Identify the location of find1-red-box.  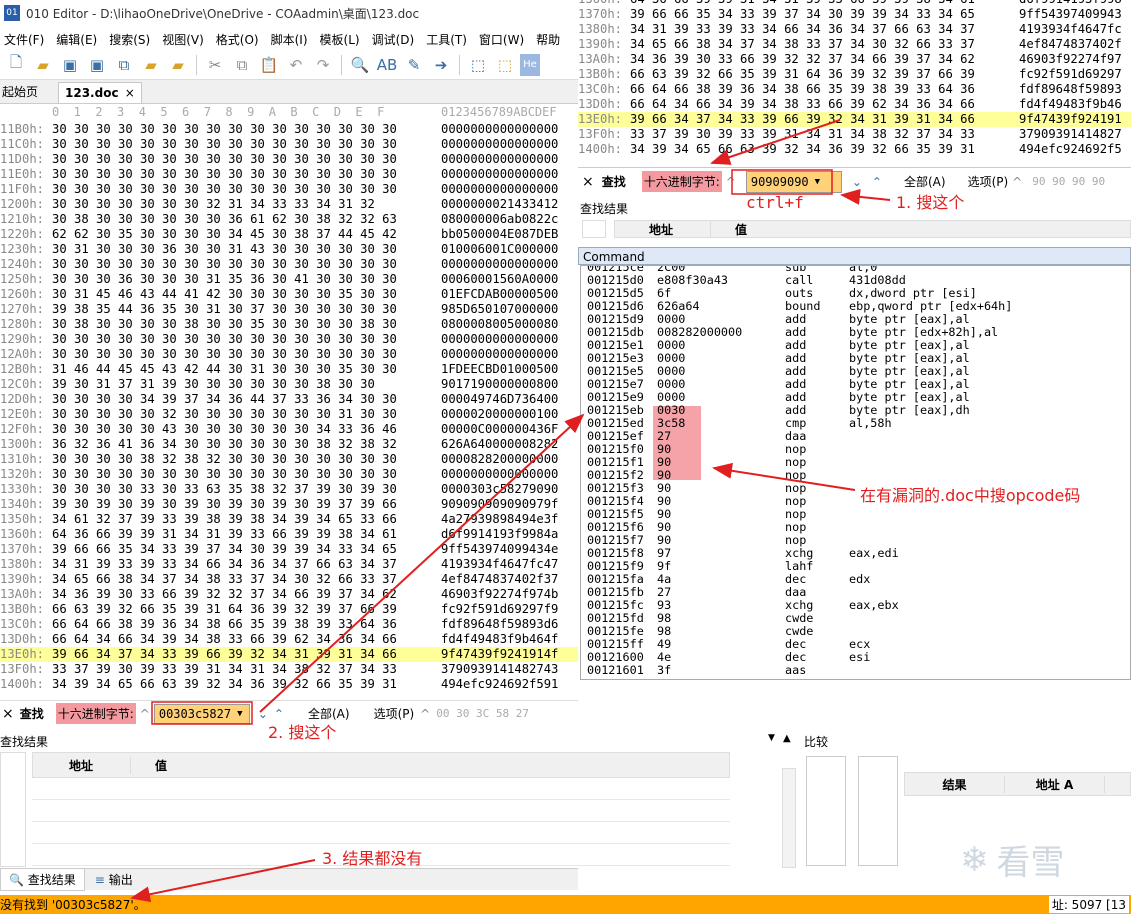
(782, 182).